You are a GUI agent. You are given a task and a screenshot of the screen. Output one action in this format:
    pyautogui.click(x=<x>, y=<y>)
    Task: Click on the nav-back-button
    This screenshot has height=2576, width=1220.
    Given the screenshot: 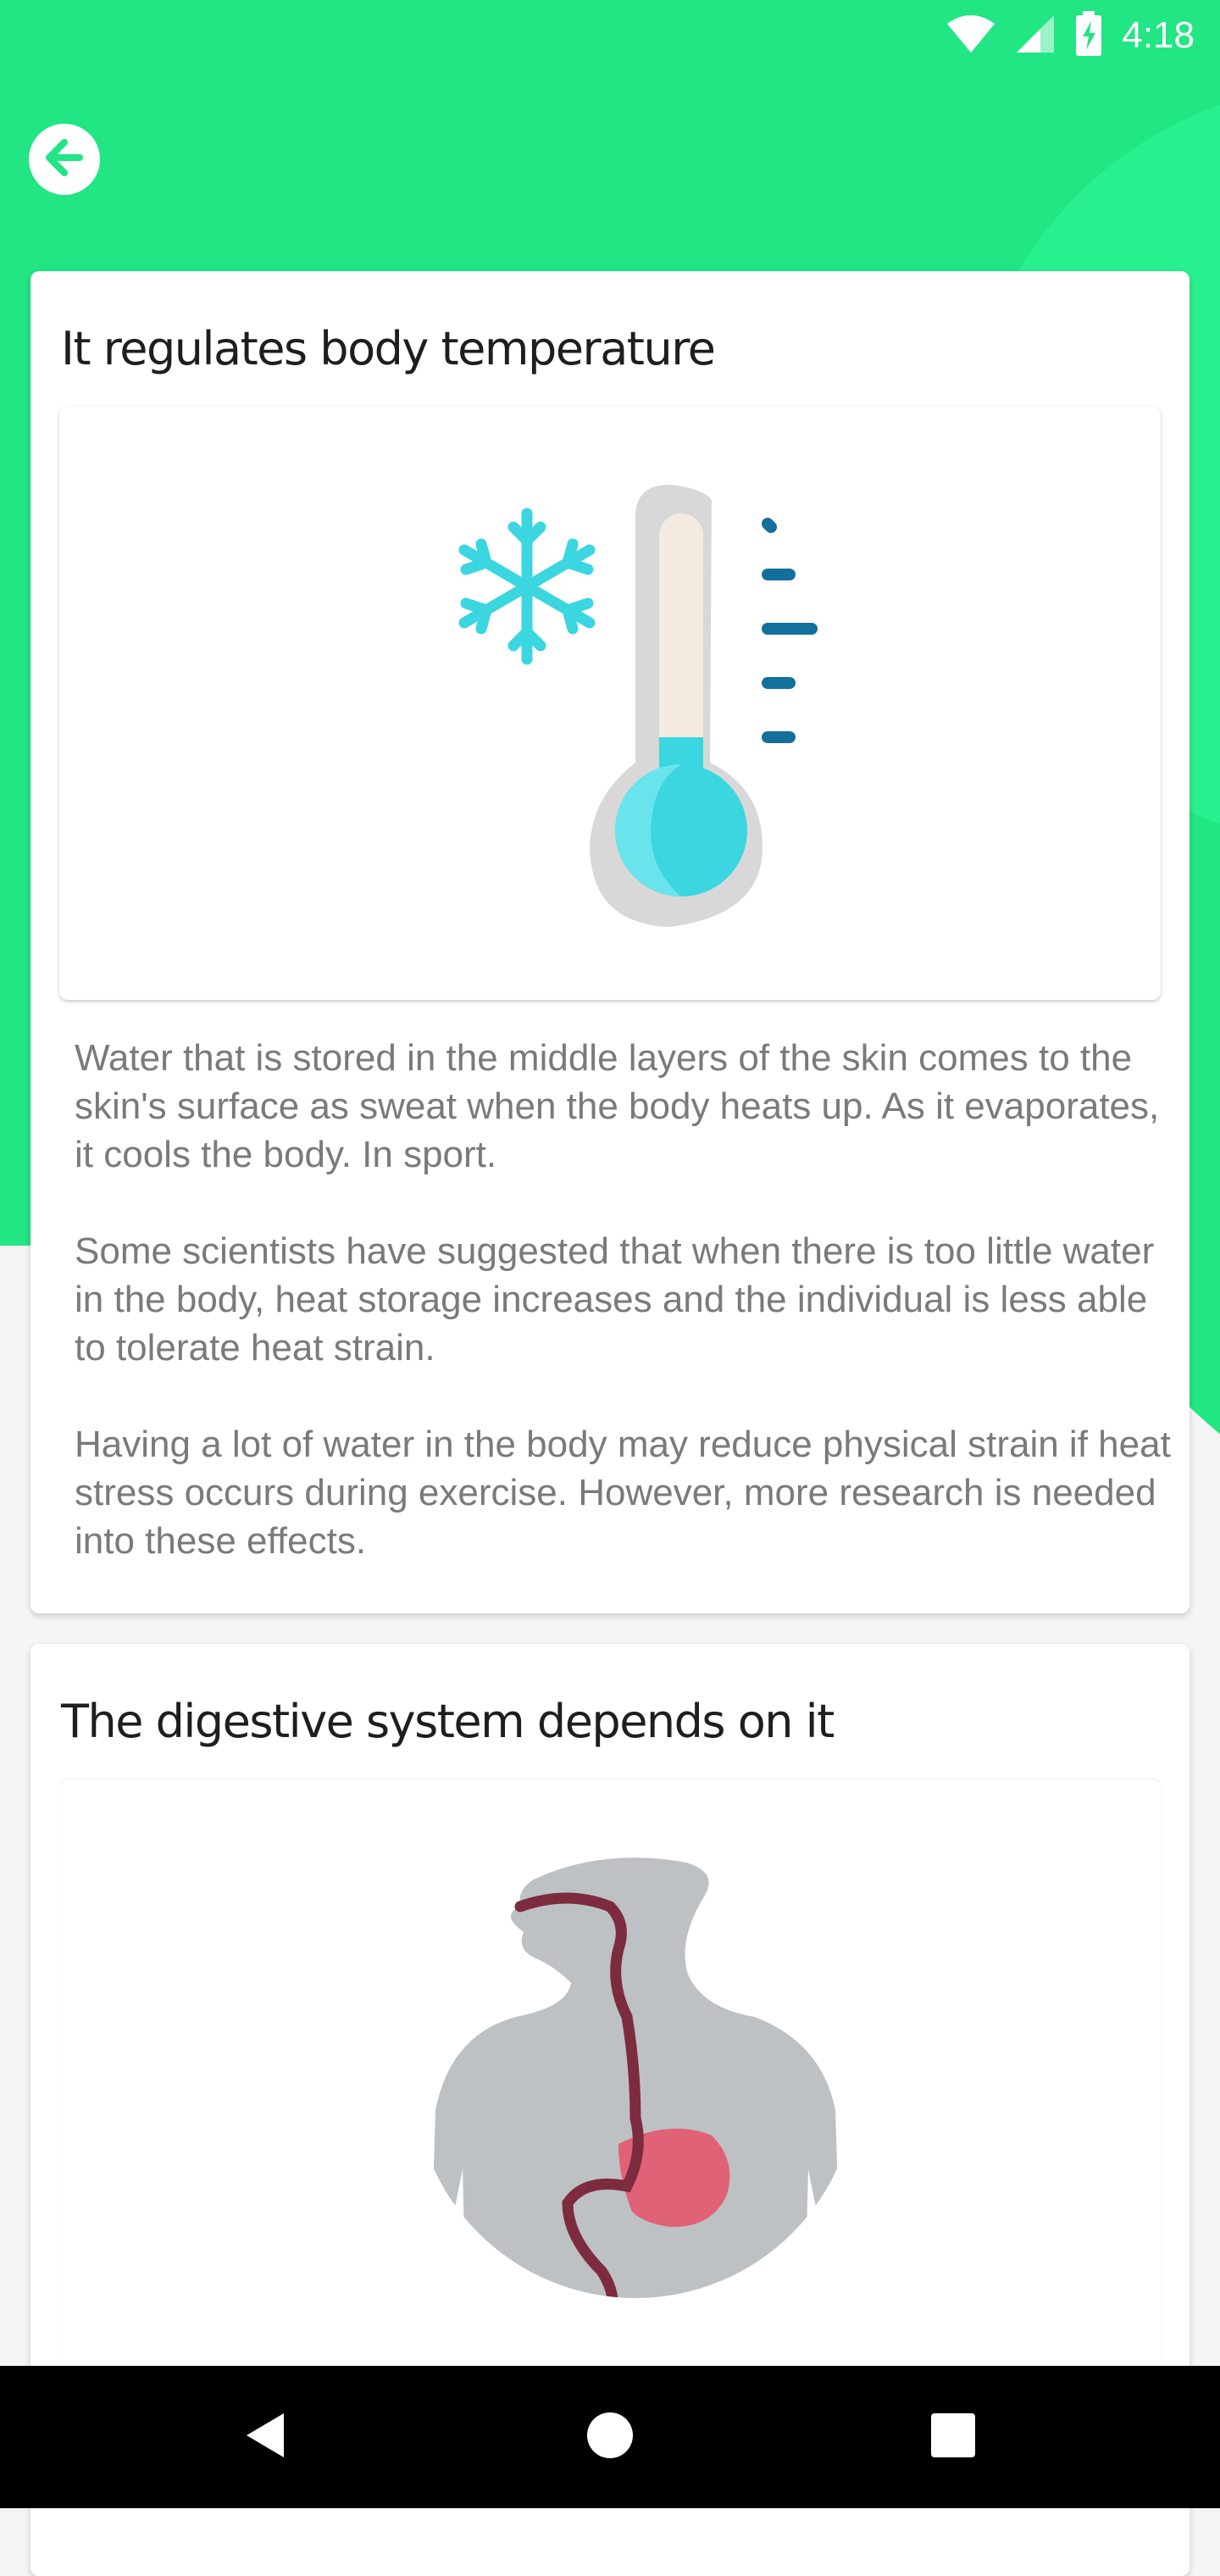 What is the action you would take?
    pyautogui.click(x=267, y=2437)
    